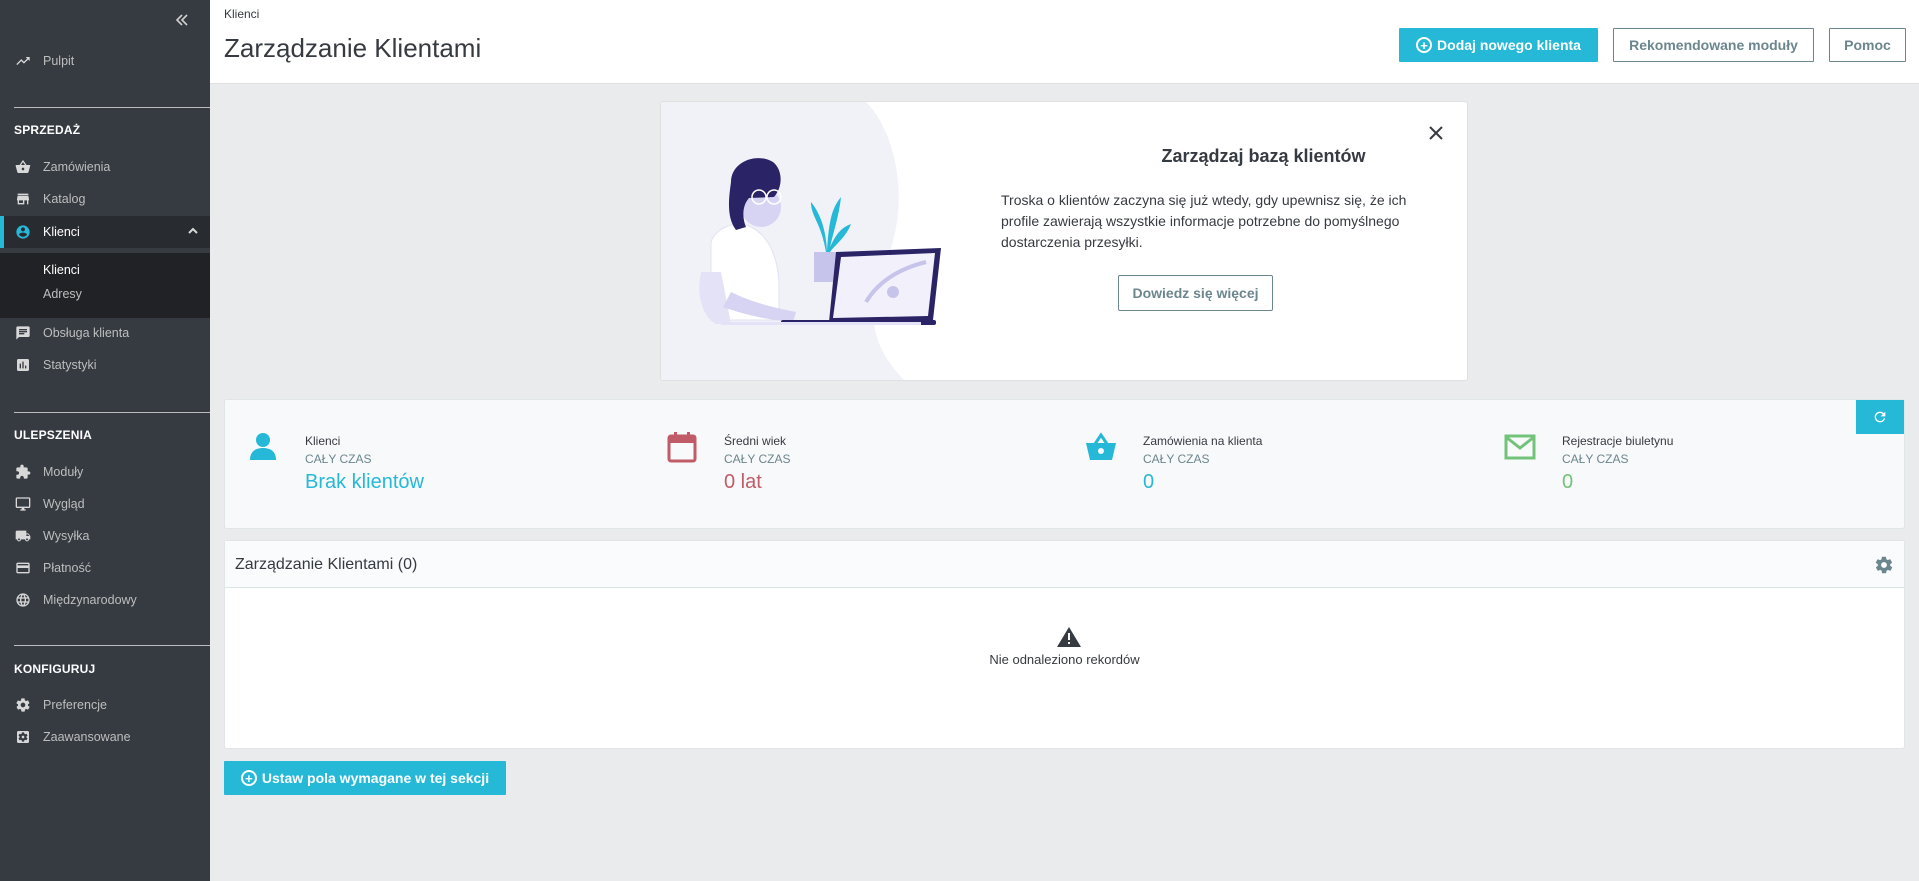  What do you see at coordinates (23, 199) in the screenshot?
I see `store-icon` at bounding box center [23, 199].